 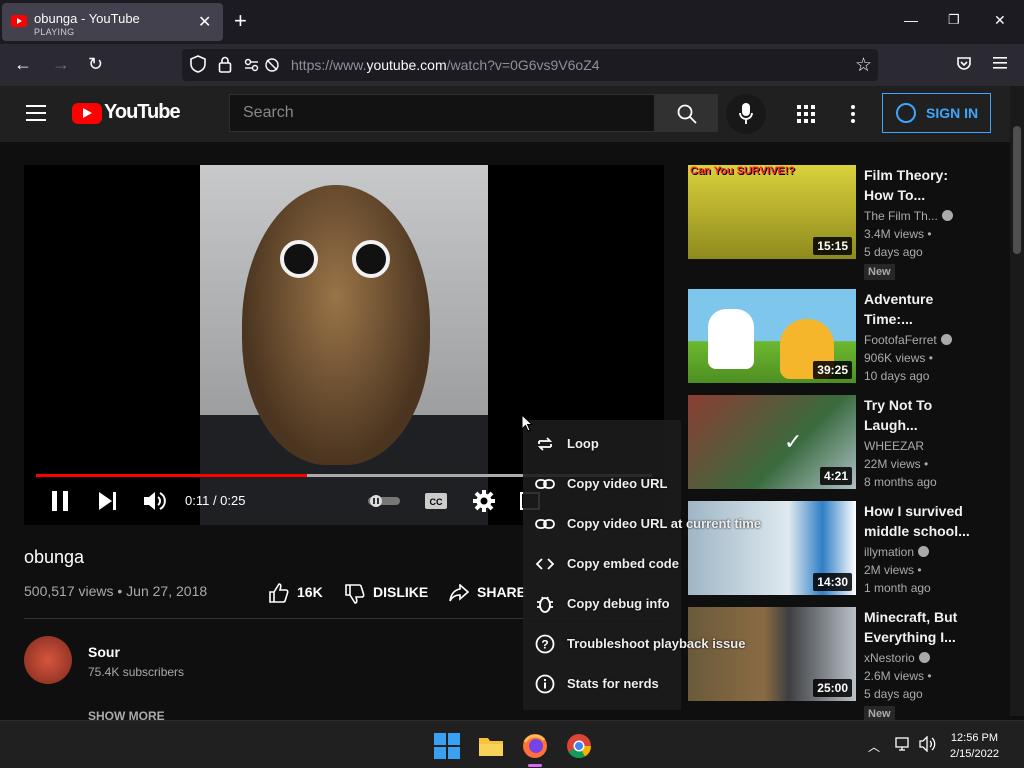 What do you see at coordinates (264, 65) in the screenshot?
I see `permissions-icon` at bounding box center [264, 65].